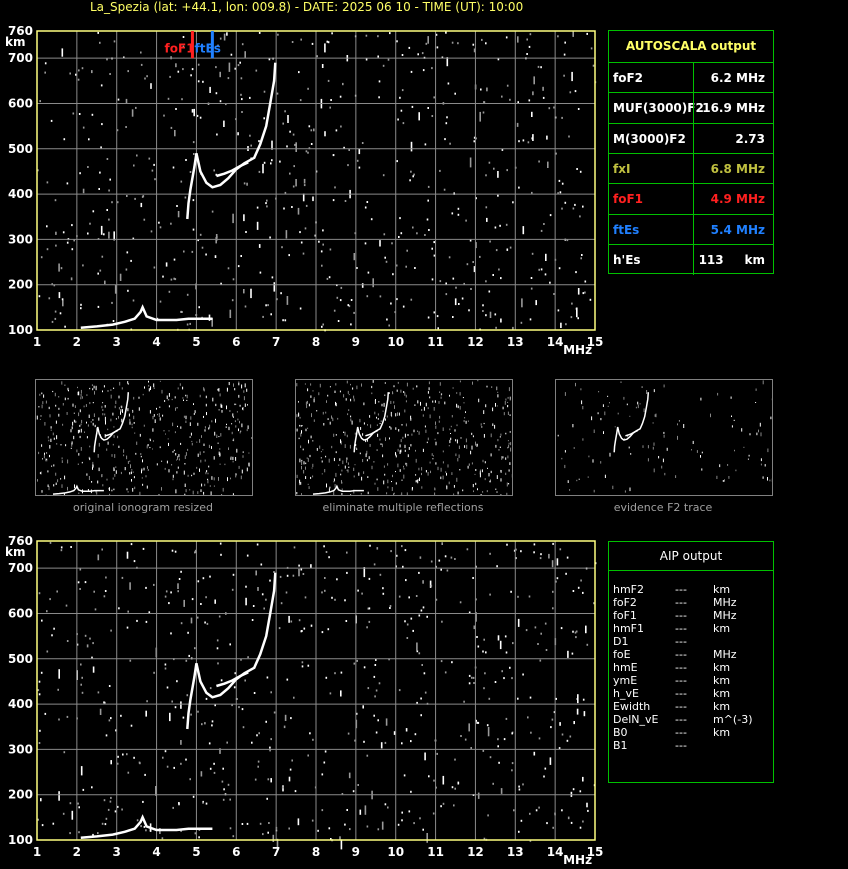 Image resolution: width=848 pixels, height=869 pixels. I want to click on aip-row: Ewidth --- km, so click(691, 706).